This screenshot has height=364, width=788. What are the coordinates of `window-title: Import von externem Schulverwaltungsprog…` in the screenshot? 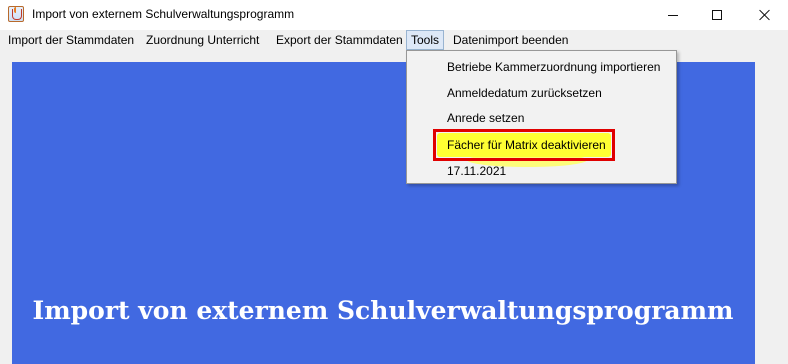 It's located at (163, 14).